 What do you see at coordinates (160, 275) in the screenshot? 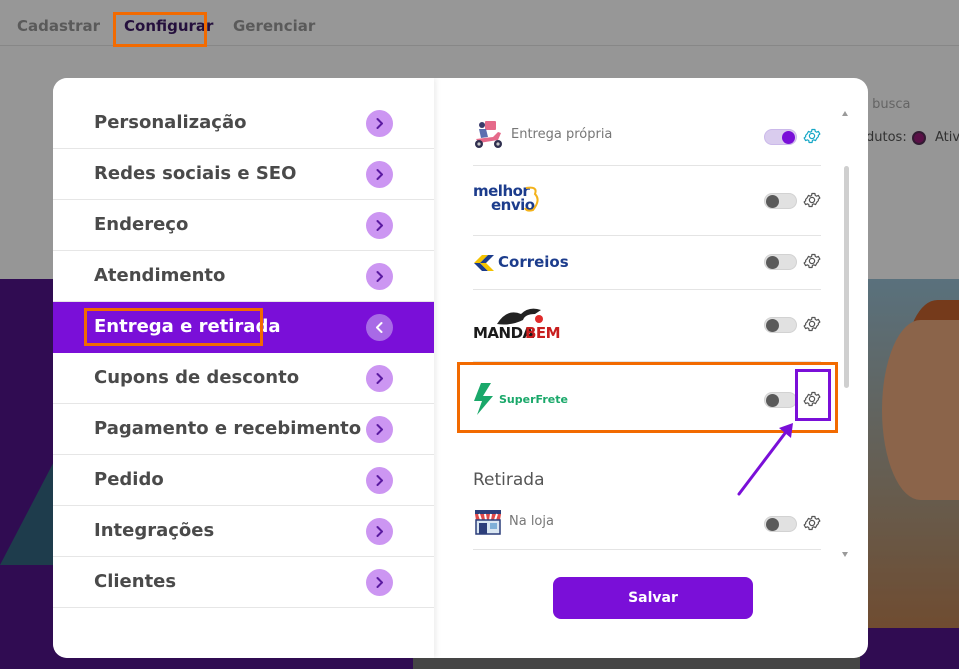
I see `menu-item-label: Atendimento` at bounding box center [160, 275].